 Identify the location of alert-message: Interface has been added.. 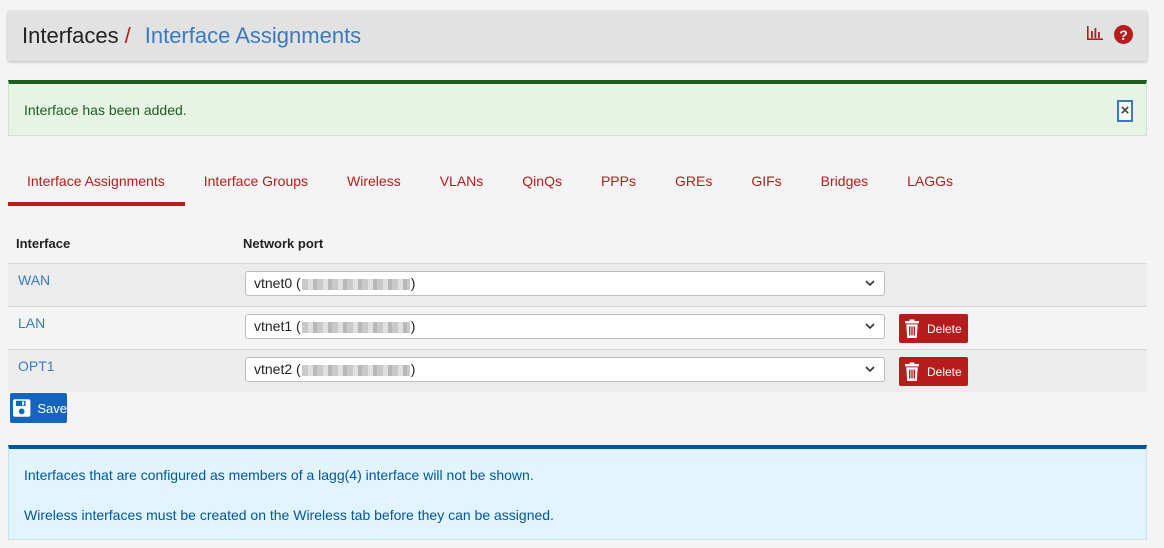
(105, 110).